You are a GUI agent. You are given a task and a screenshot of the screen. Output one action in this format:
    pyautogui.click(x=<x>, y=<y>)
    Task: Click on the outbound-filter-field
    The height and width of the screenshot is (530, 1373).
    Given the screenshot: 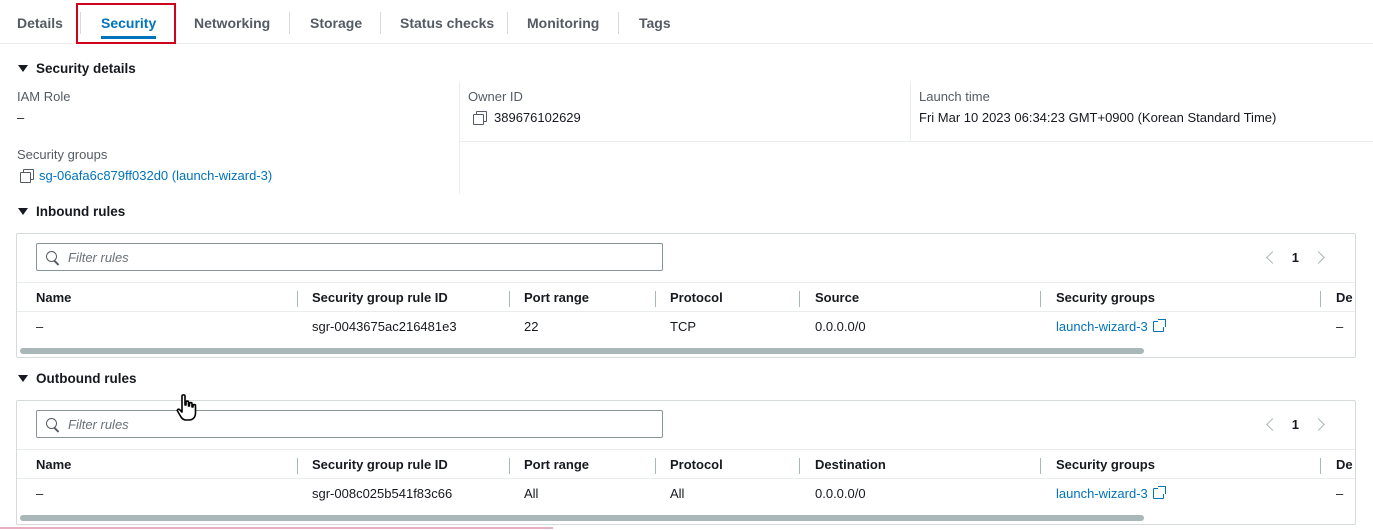 What is the action you would take?
    pyautogui.click(x=349, y=424)
    